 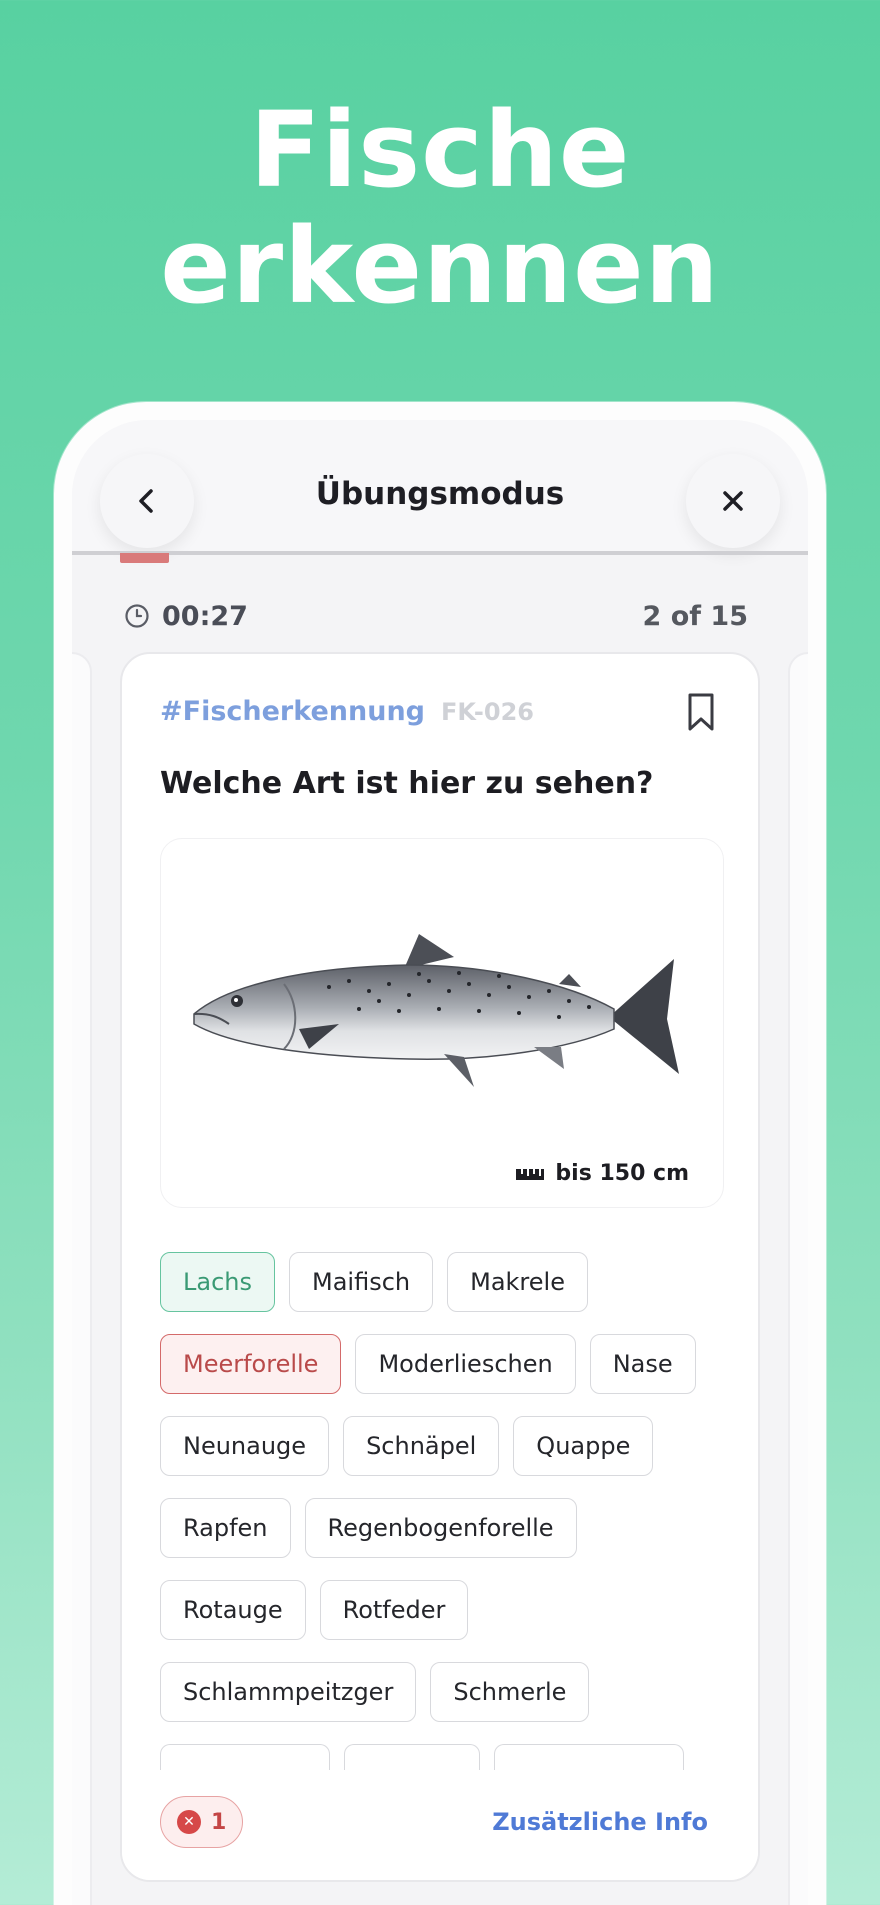 I want to click on option-moderlieschen: Moderlieschen, so click(x=465, y=1364).